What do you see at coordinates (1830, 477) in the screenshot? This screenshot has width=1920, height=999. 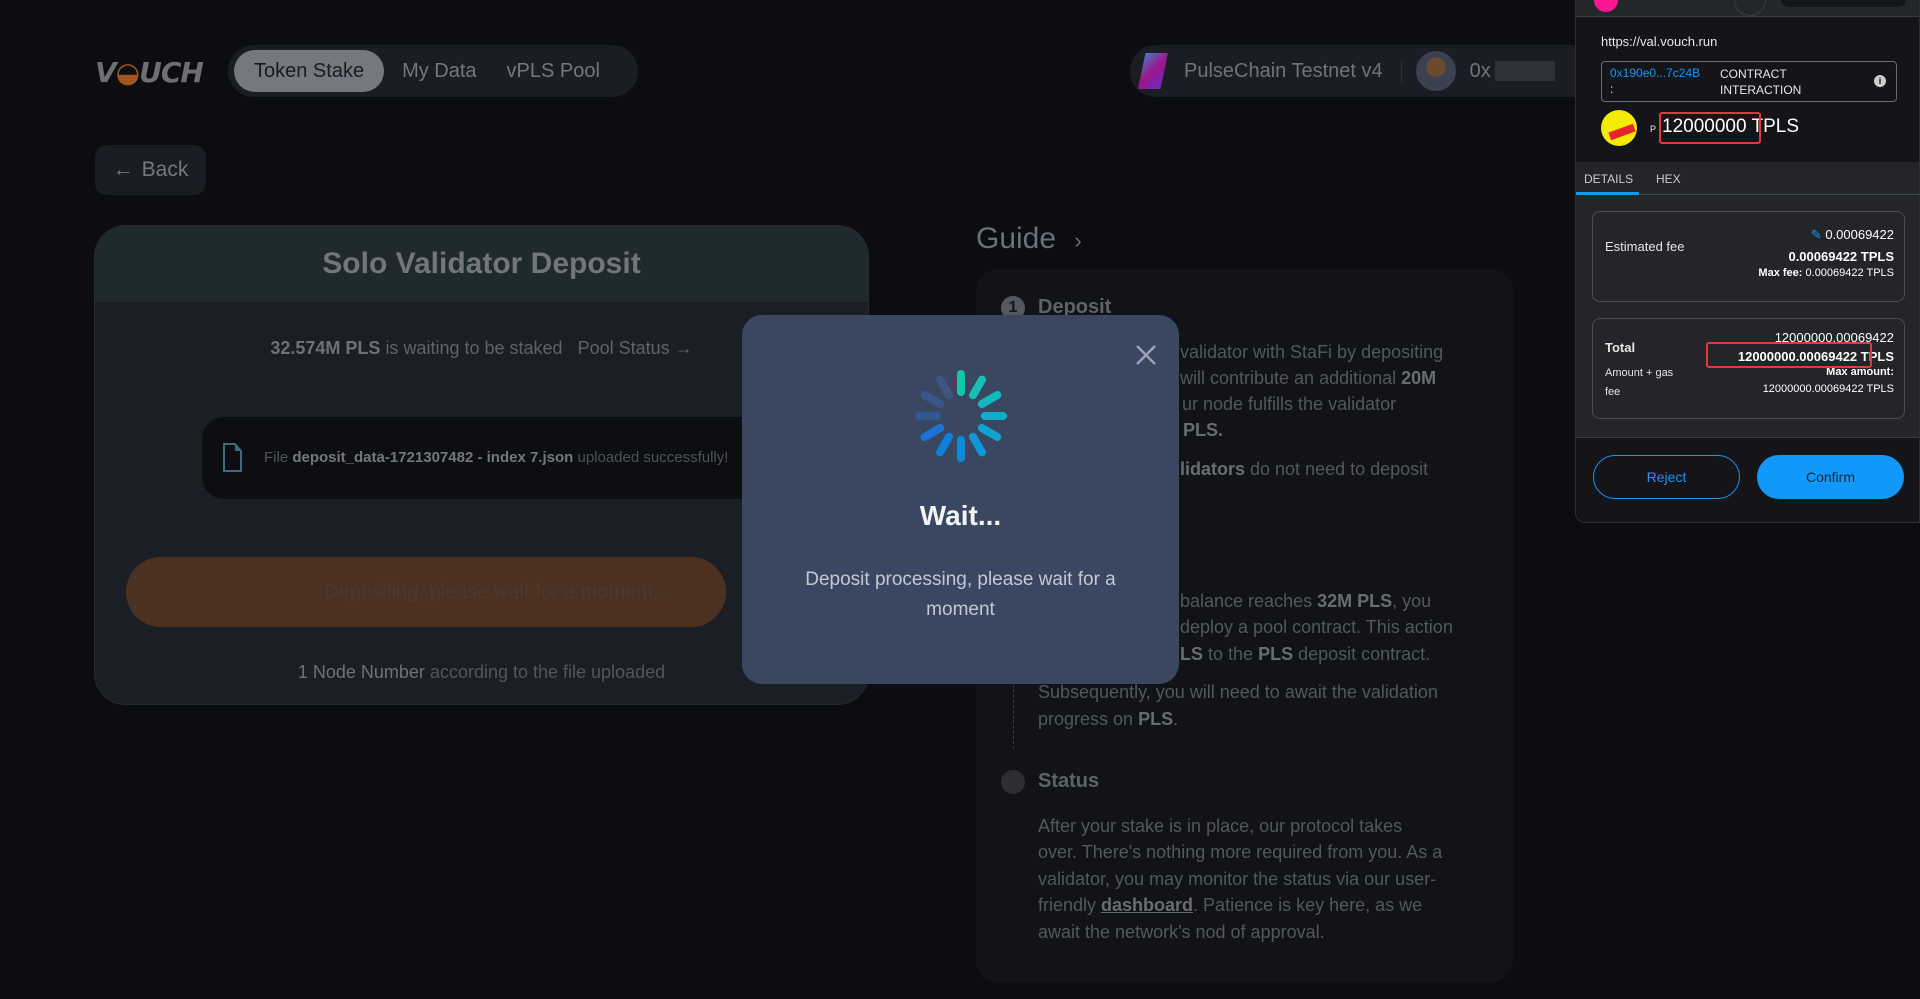 I see `confirm-button: Confirm` at bounding box center [1830, 477].